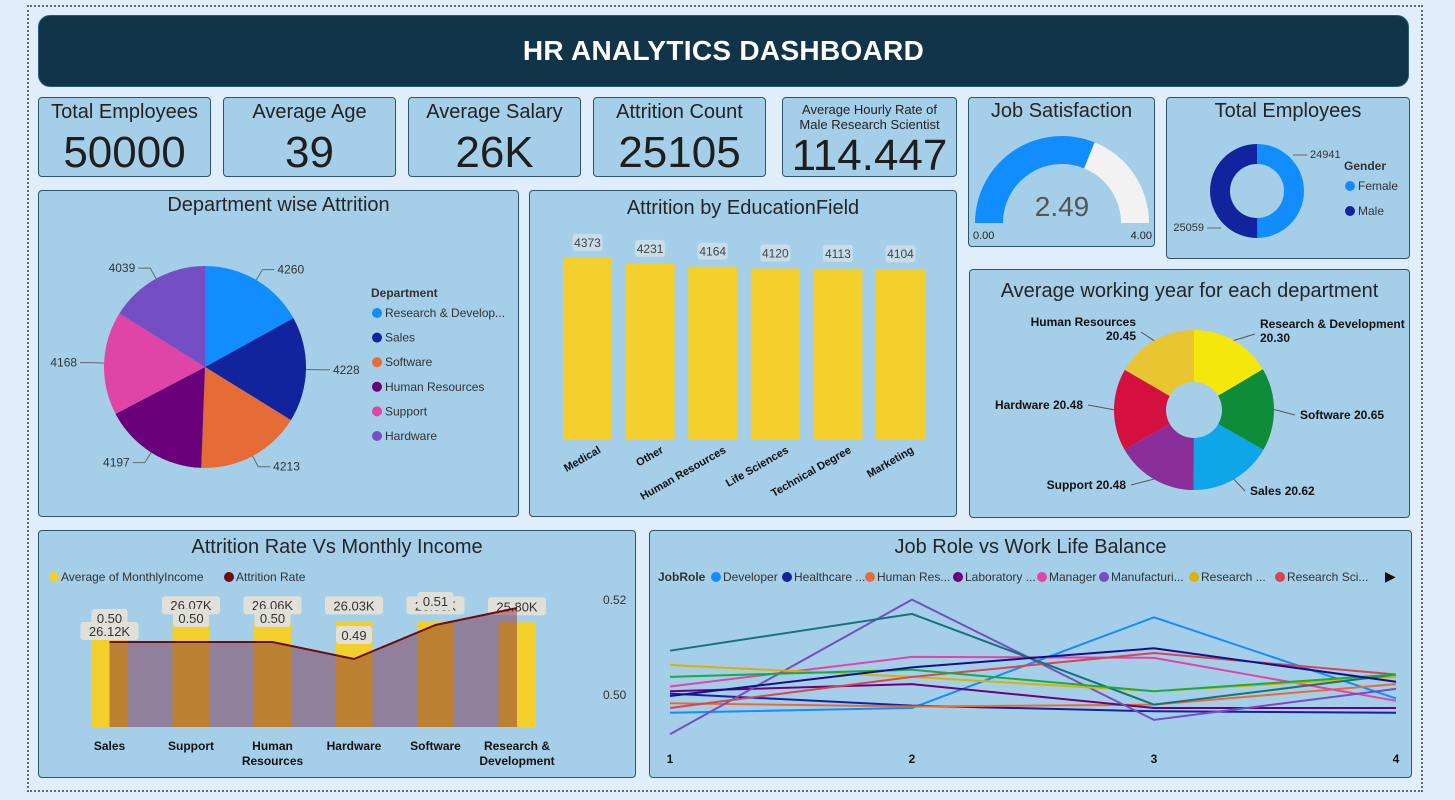  I want to click on attrition-rate-label: 0.49, so click(353, 635).